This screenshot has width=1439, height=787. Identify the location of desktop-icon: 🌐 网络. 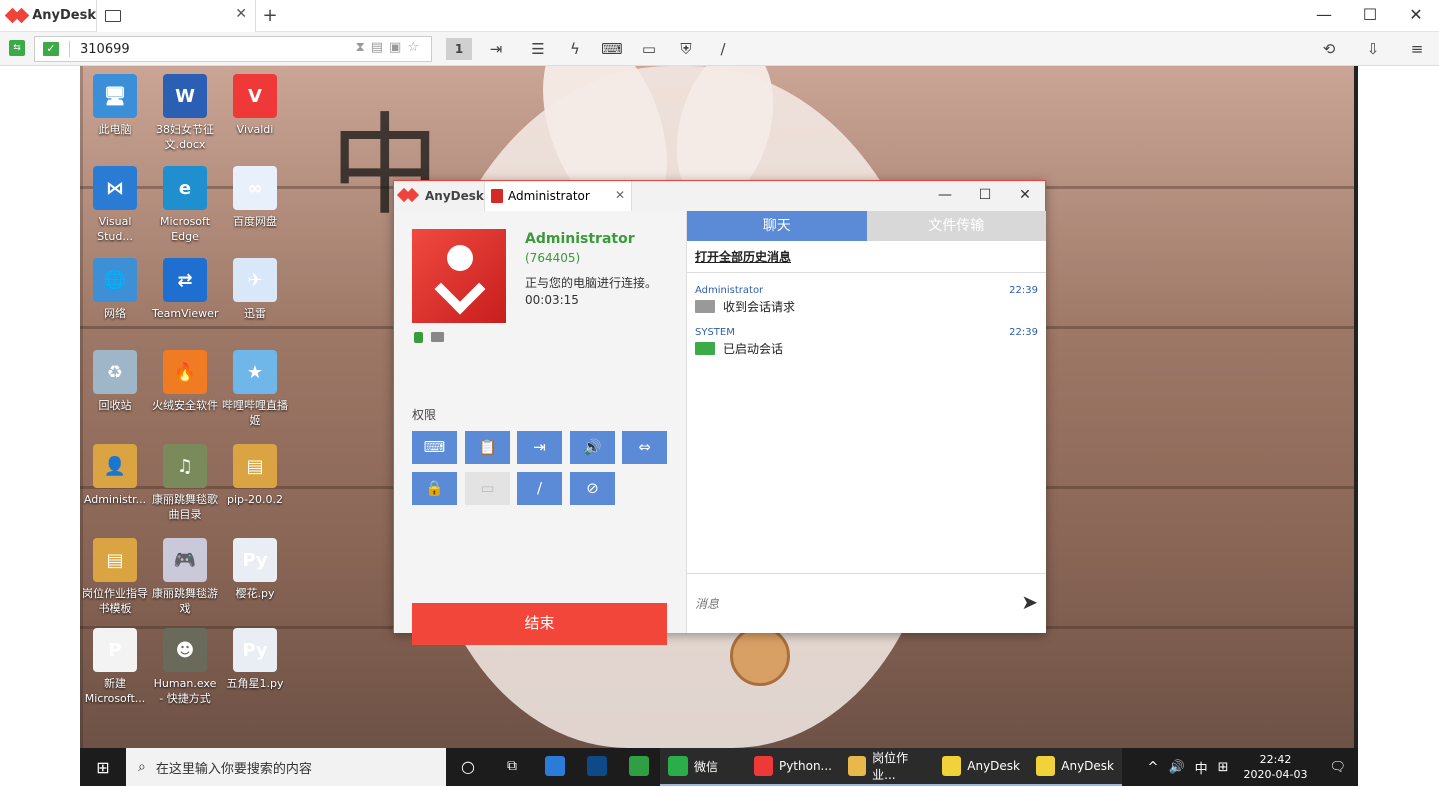
(115, 289).